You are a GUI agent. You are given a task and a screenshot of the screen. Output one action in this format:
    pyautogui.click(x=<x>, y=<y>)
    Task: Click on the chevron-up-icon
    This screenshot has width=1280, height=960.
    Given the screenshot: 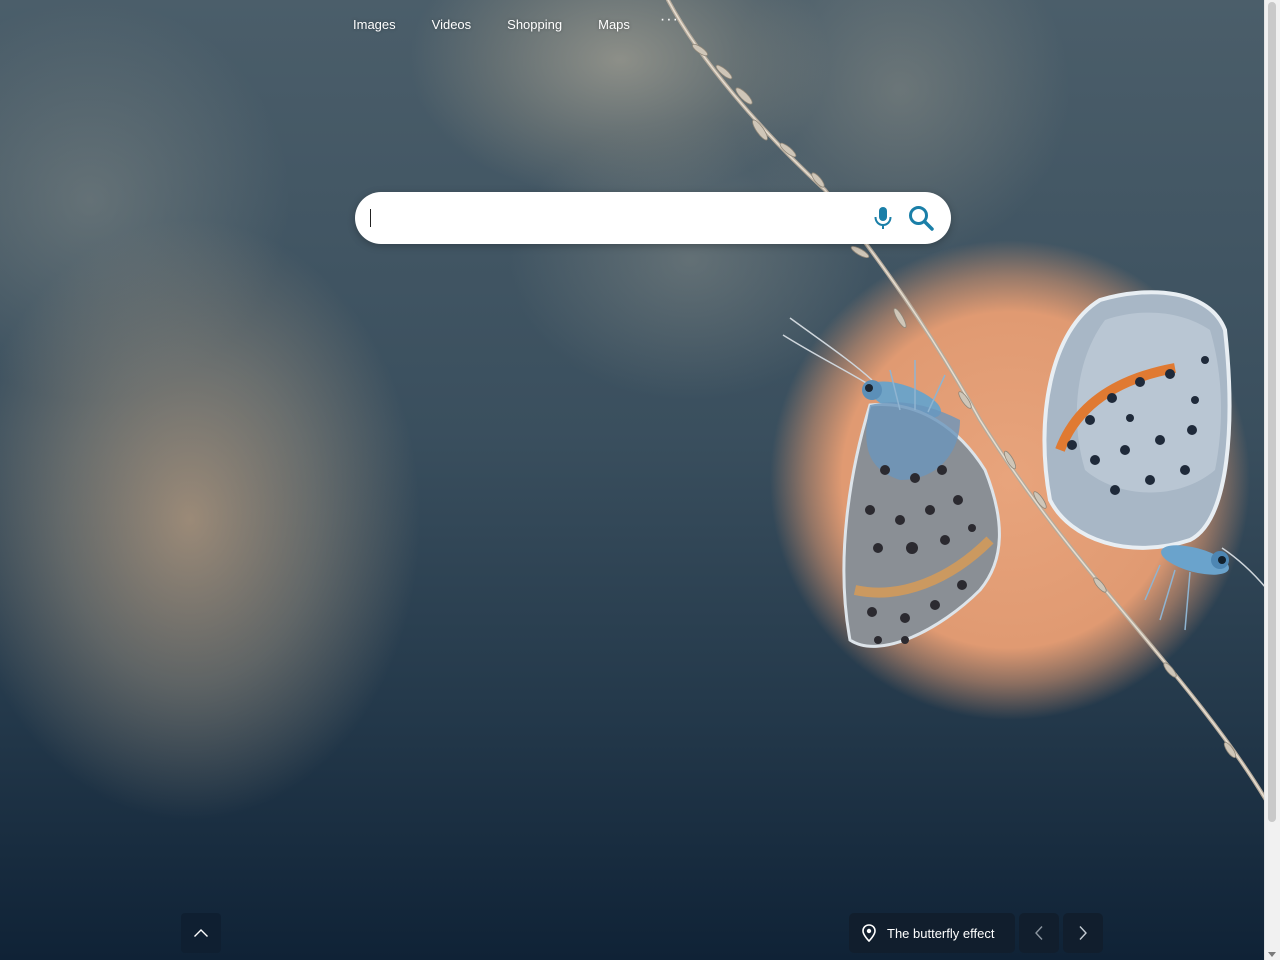 What is the action you would take?
    pyautogui.click(x=201, y=933)
    